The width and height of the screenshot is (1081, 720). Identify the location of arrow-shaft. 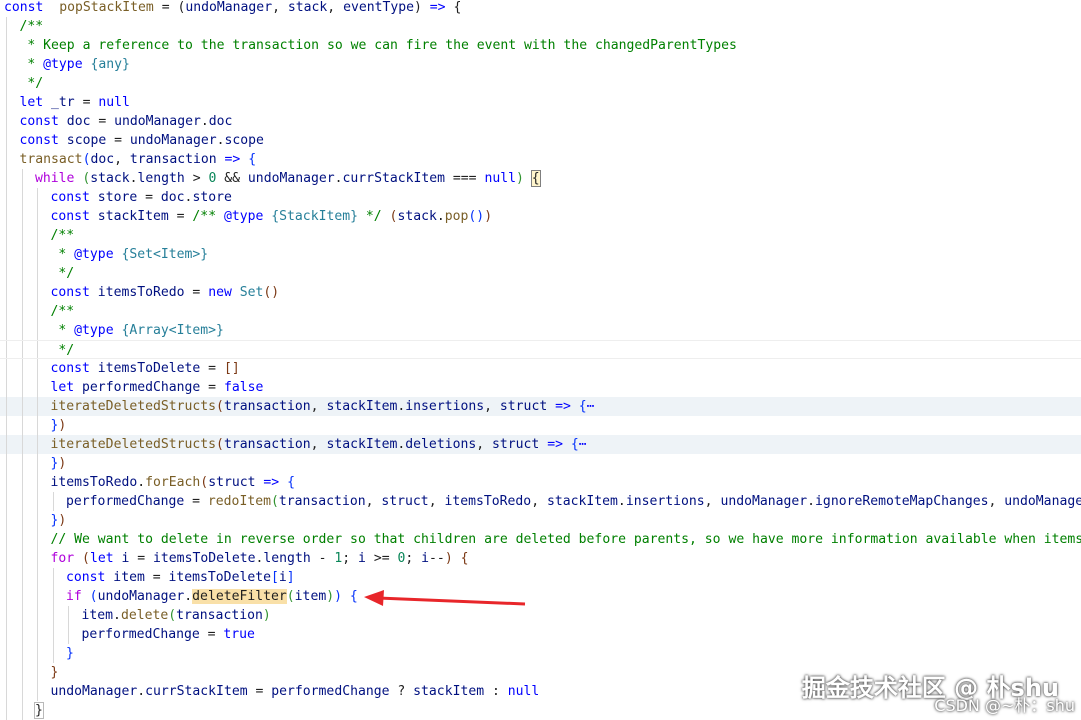
(451, 601).